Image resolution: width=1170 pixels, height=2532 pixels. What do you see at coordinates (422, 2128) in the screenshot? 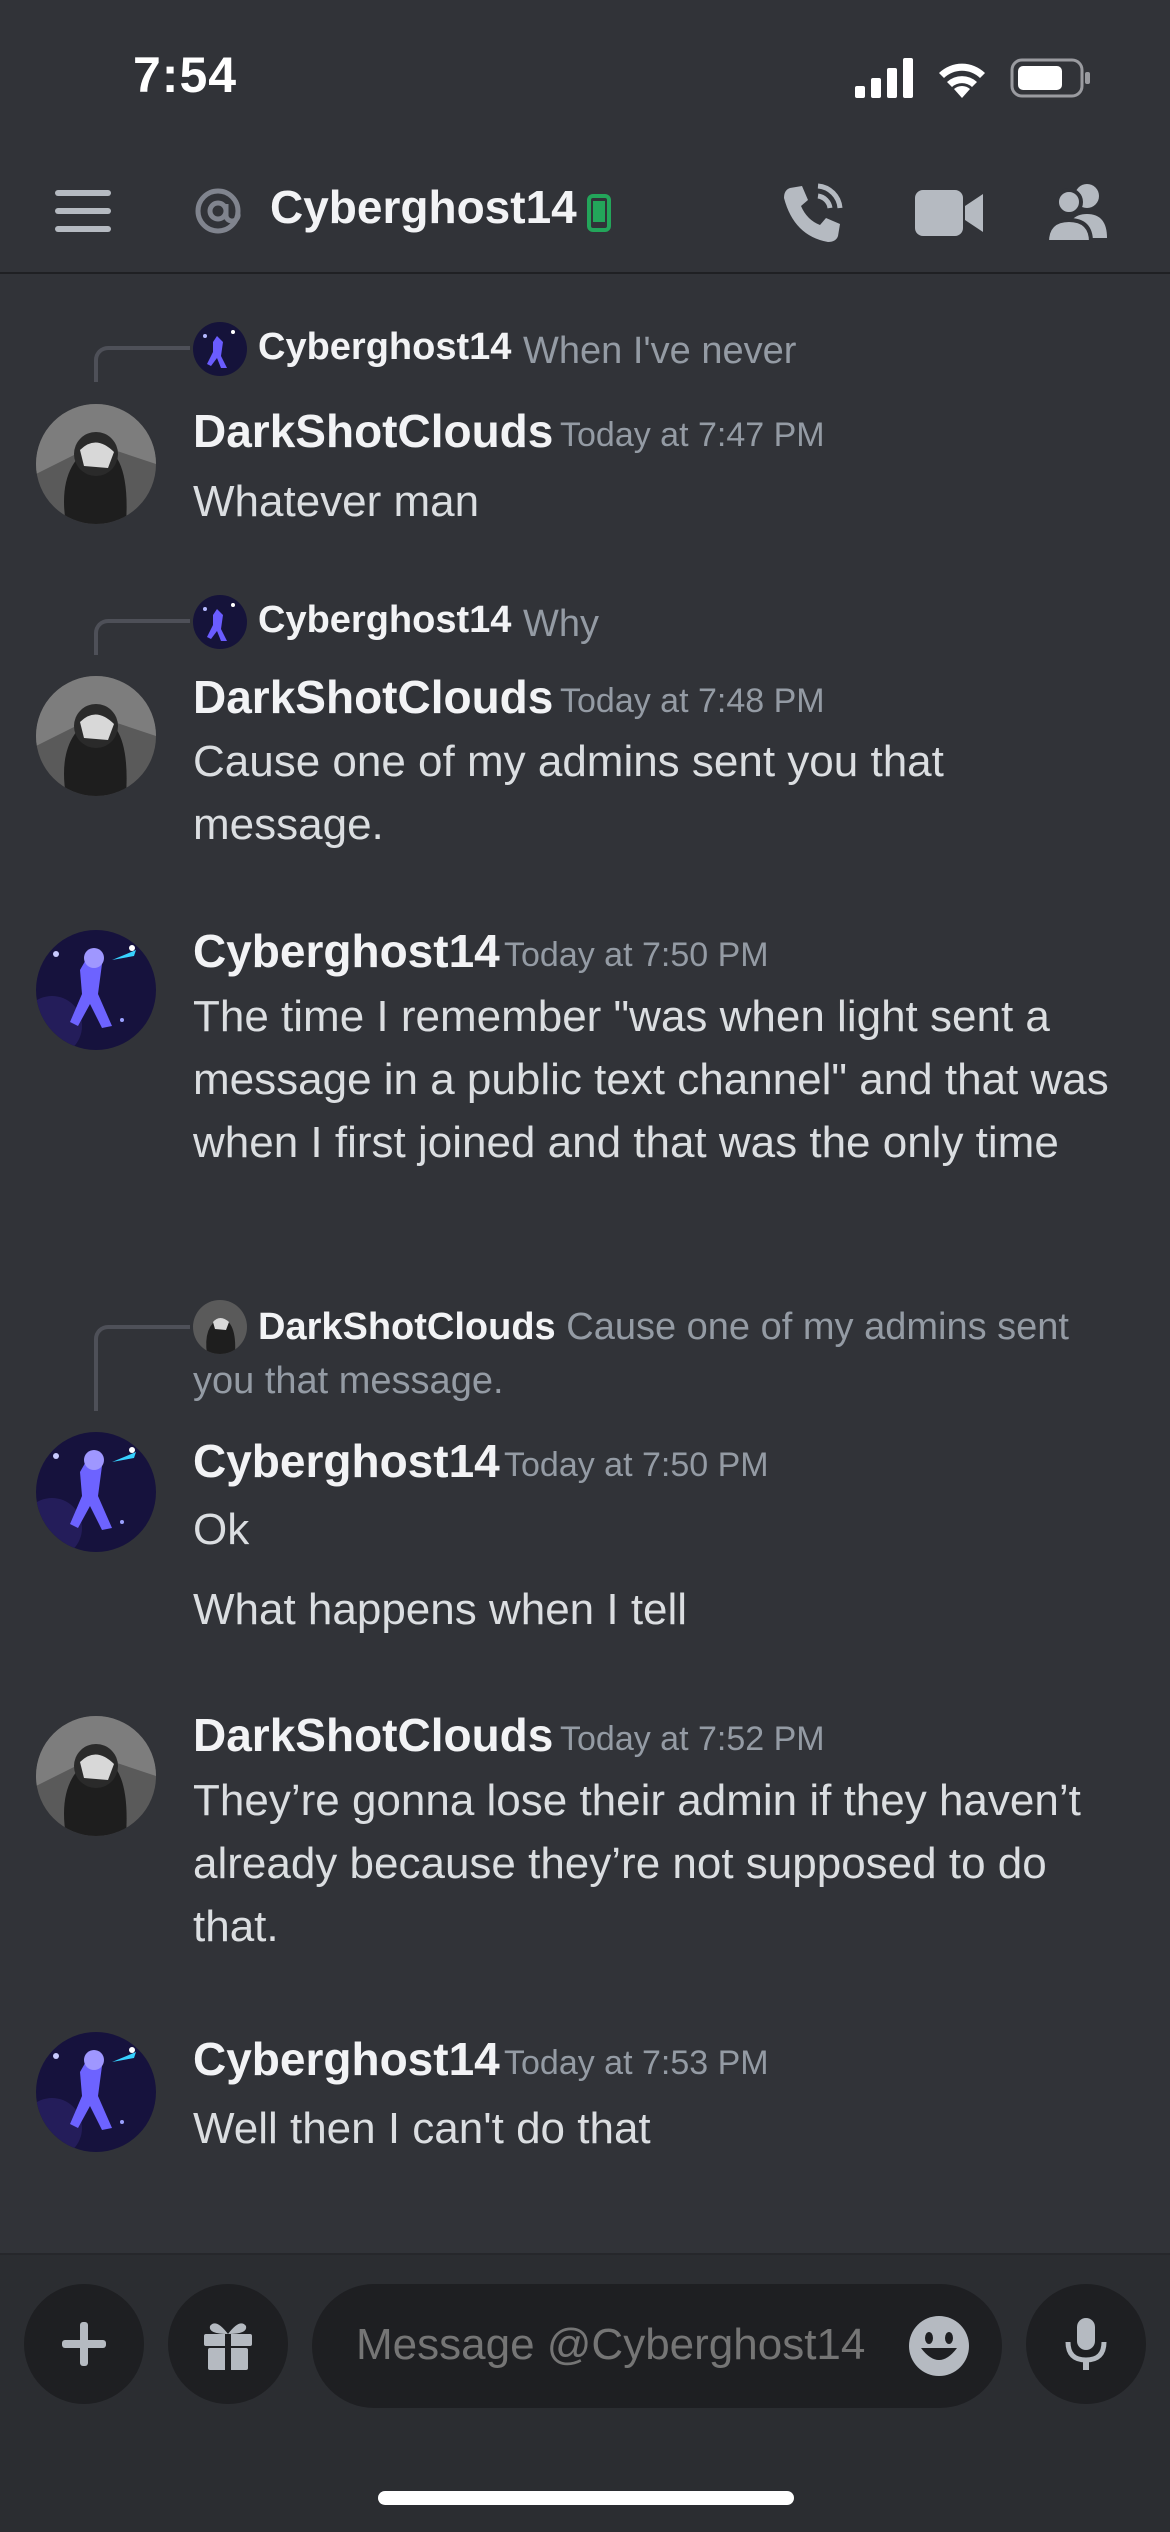
I see `message-text: Well then I can't do that` at bounding box center [422, 2128].